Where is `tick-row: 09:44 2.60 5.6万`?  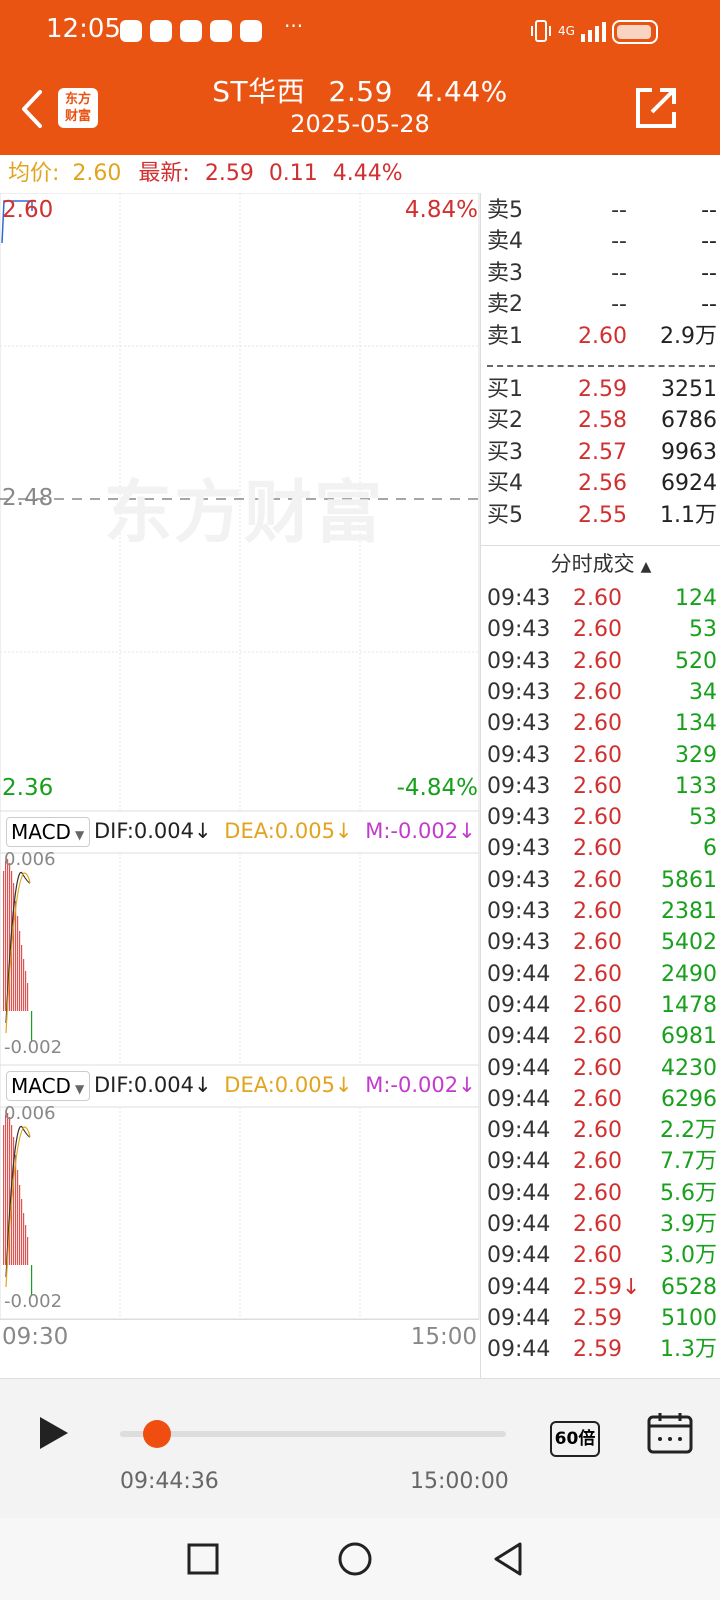 tick-row: 09:44 2.60 5.6万 is located at coordinates (602, 1194).